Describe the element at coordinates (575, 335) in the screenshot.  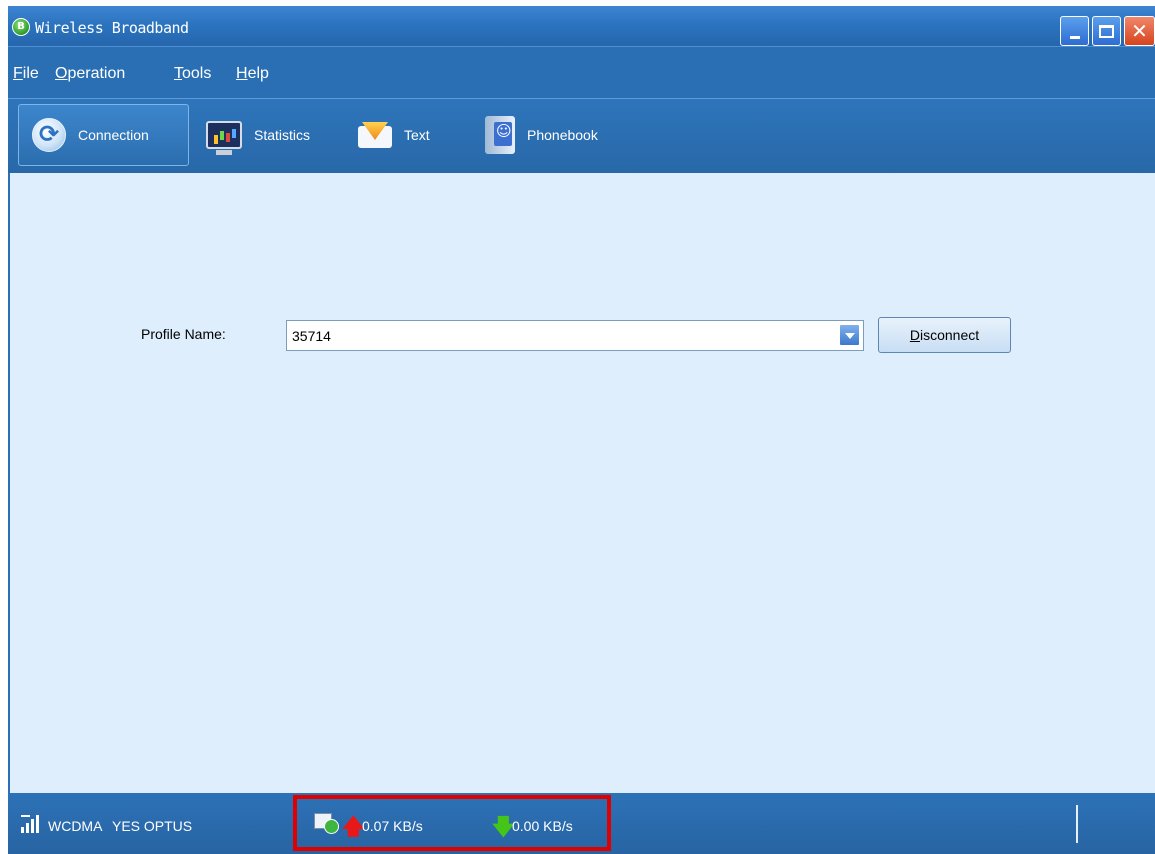
I see `profile-name-dropdown: 35714` at that location.